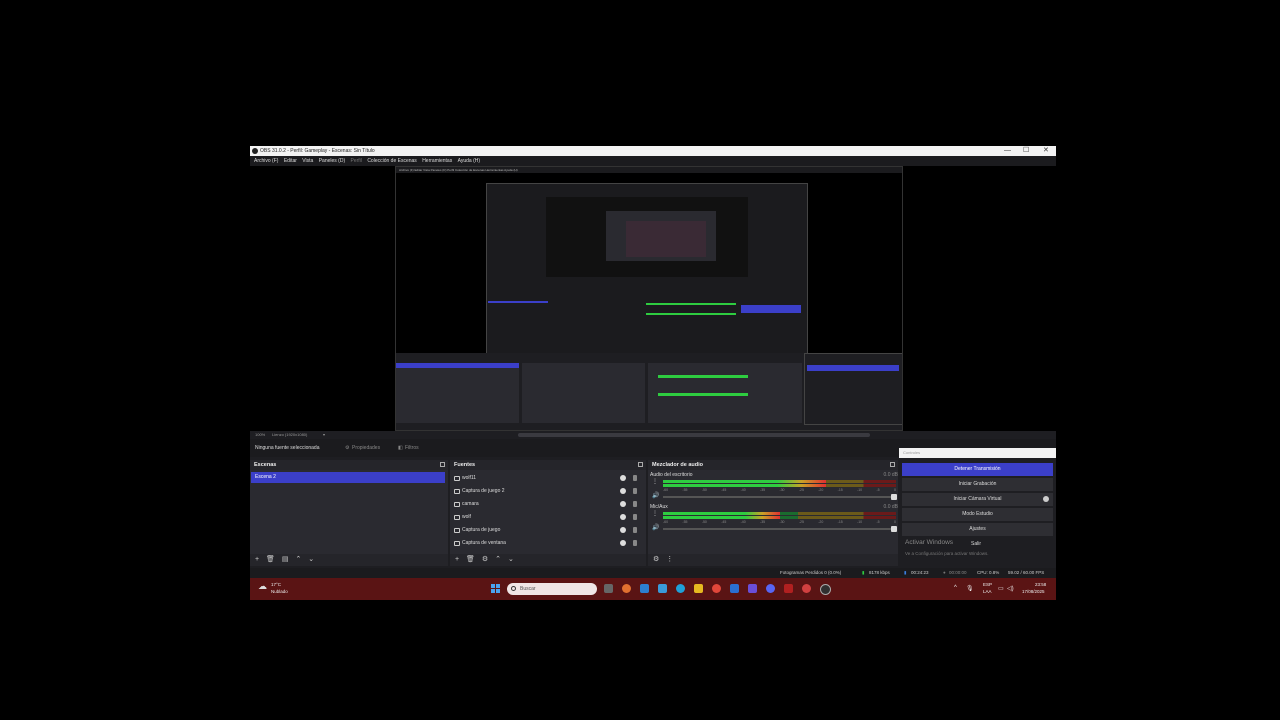 This screenshot has height=720, width=1280. What do you see at coordinates (545, 517) in the screenshot?
I see `source-row: wolf` at bounding box center [545, 517].